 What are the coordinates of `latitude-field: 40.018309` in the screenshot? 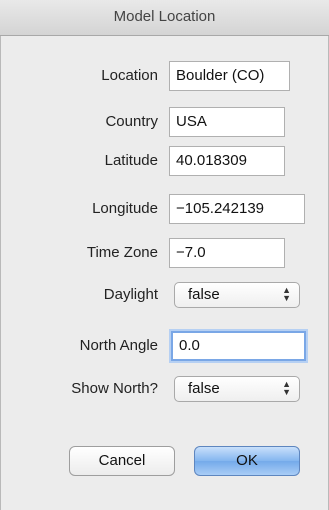 It's located at (227, 161).